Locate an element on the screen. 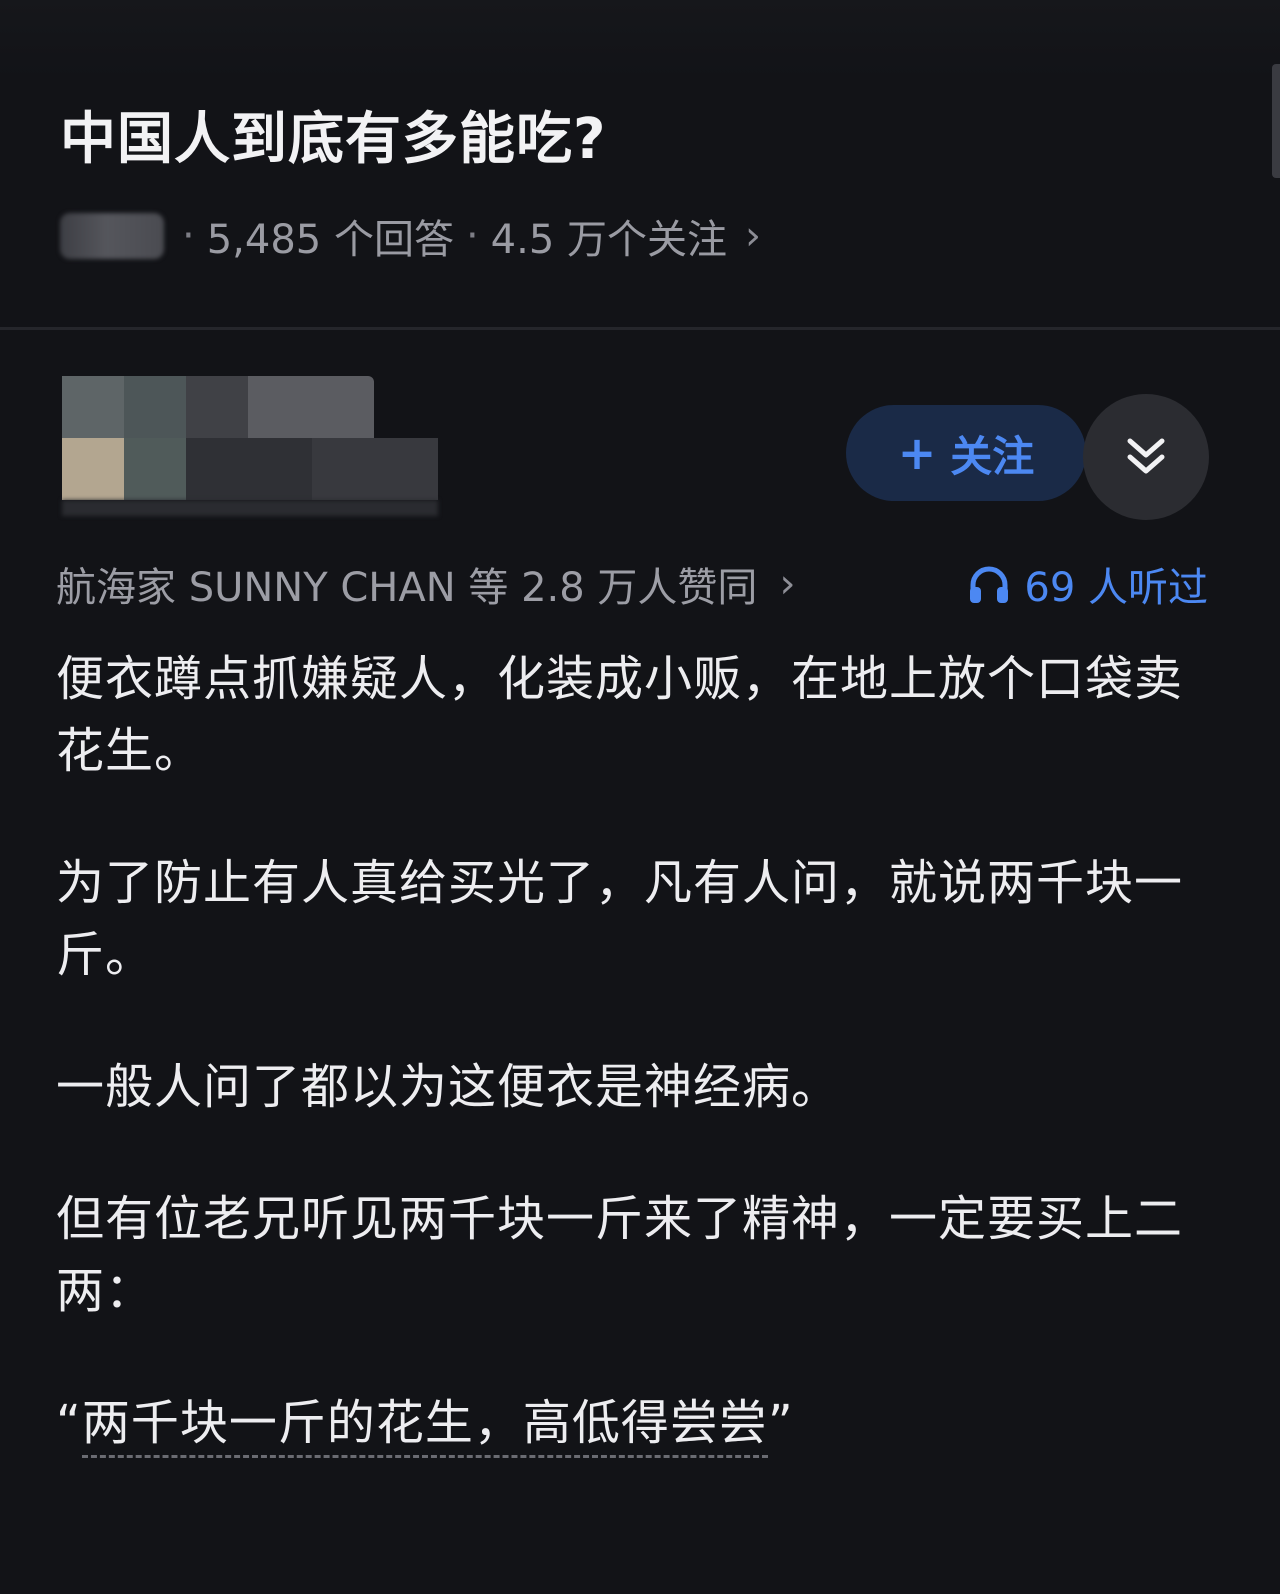  upvote-summary: 航海家 SUNNY CHAN 等 2.8 万人赞同 › is located at coordinates (425, 584).